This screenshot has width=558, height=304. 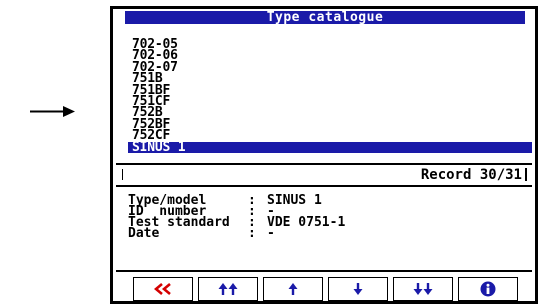 I want to click on type-list-item: 702-07, so click(x=330, y=67).